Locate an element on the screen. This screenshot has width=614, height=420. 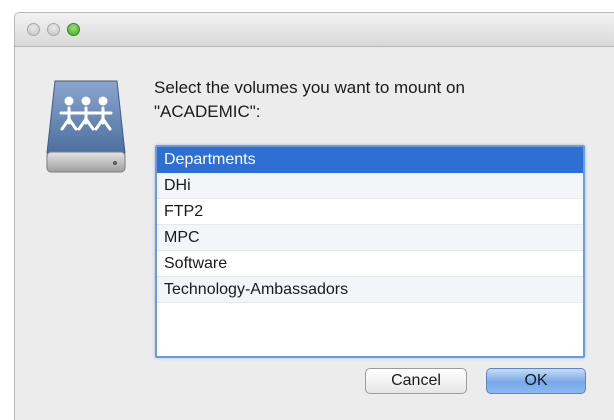
cancel-button: Cancel is located at coordinates (416, 381).